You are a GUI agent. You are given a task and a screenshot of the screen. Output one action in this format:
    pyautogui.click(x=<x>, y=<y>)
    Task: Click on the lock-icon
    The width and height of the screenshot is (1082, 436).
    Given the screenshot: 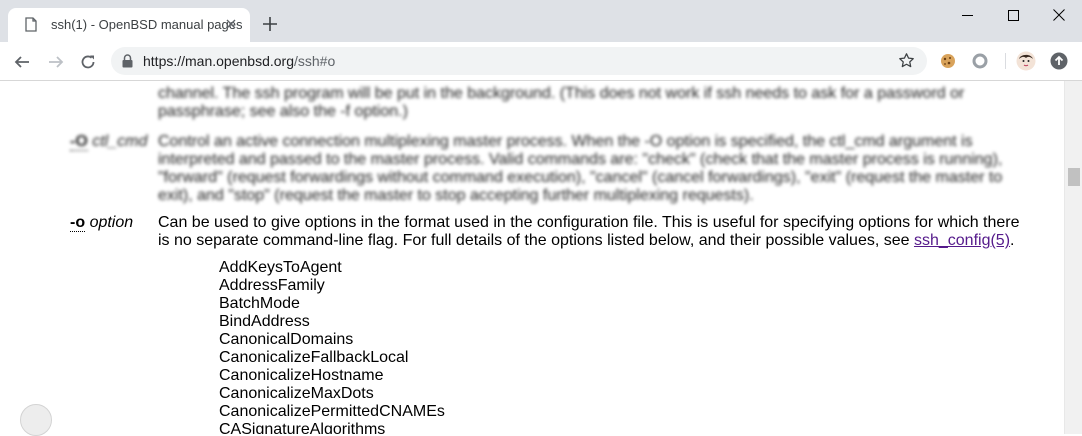 What is the action you would take?
    pyautogui.click(x=127, y=63)
    